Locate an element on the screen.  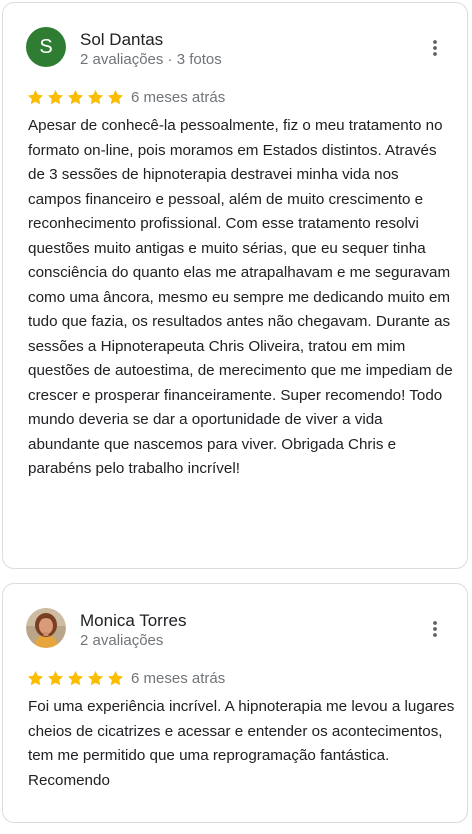
reviewer-name: Sol Dantas is located at coordinates (121, 40).